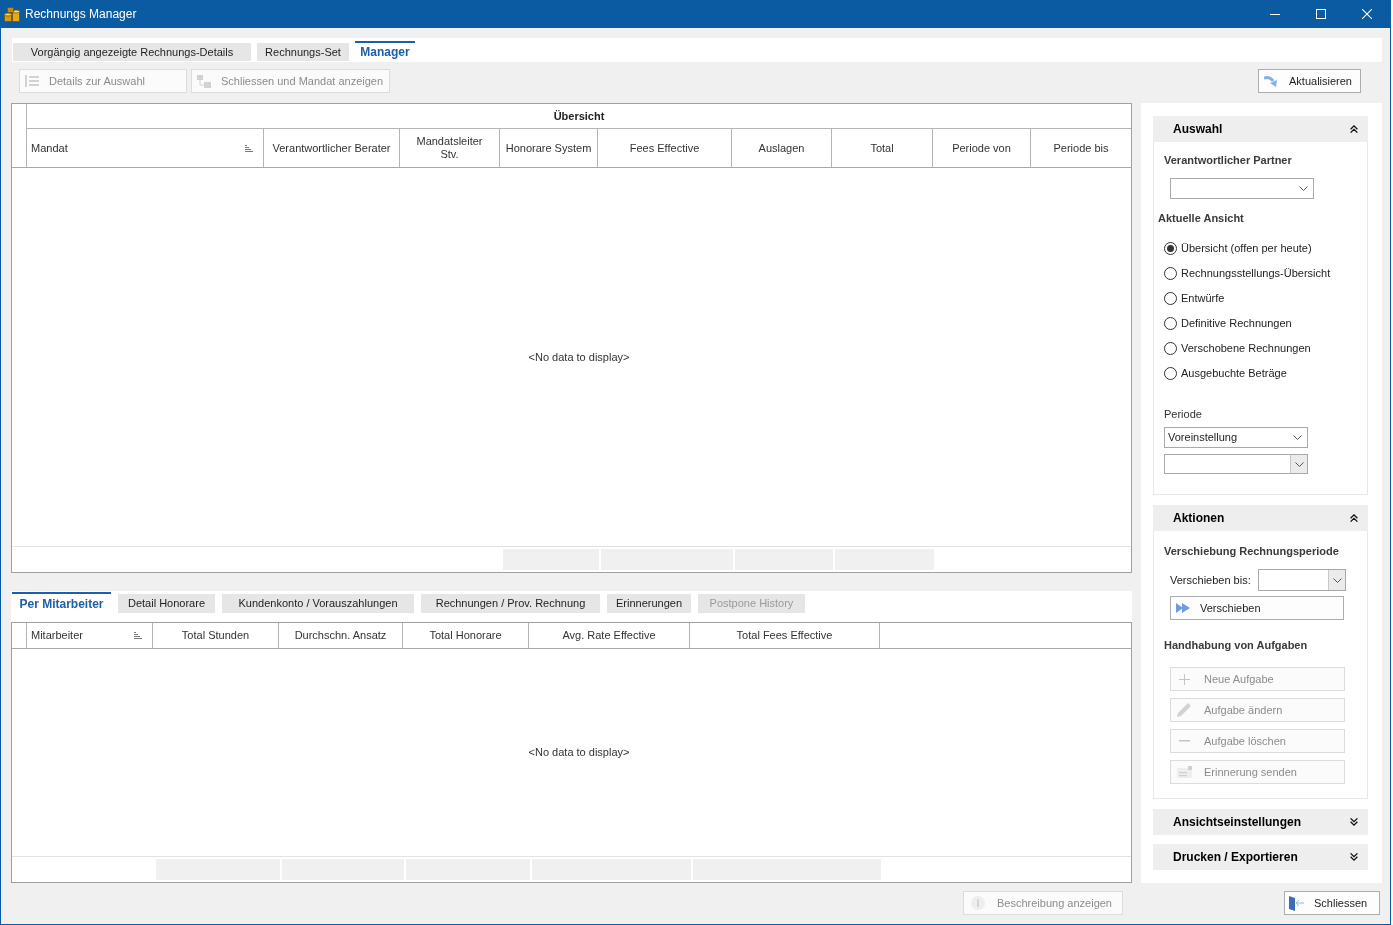 The image size is (1393, 925). What do you see at coordinates (1260, 518) in the screenshot?
I see `section-header: Aktionen` at bounding box center [1260, 518].